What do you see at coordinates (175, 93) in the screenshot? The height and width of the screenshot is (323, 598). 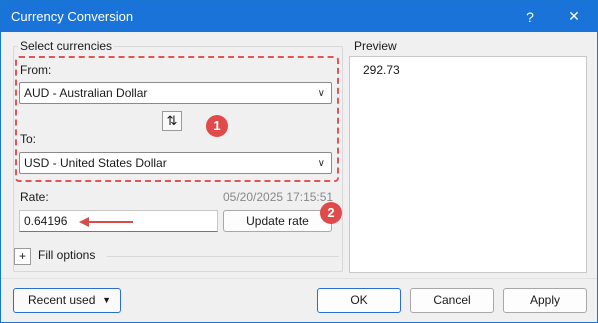 I see `from-currency-select: AUD - Australian Dollar ∨` at bounding box center [175, 93].